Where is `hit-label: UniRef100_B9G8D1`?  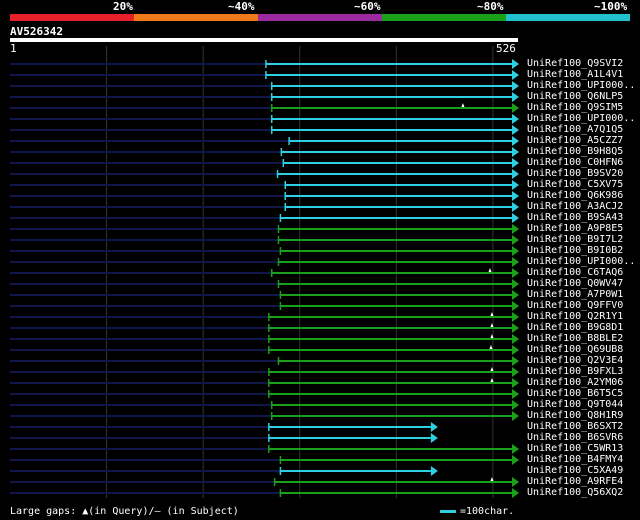
hit-label: UniRef100_B9G8D1 is located at coordinates (575, 327).